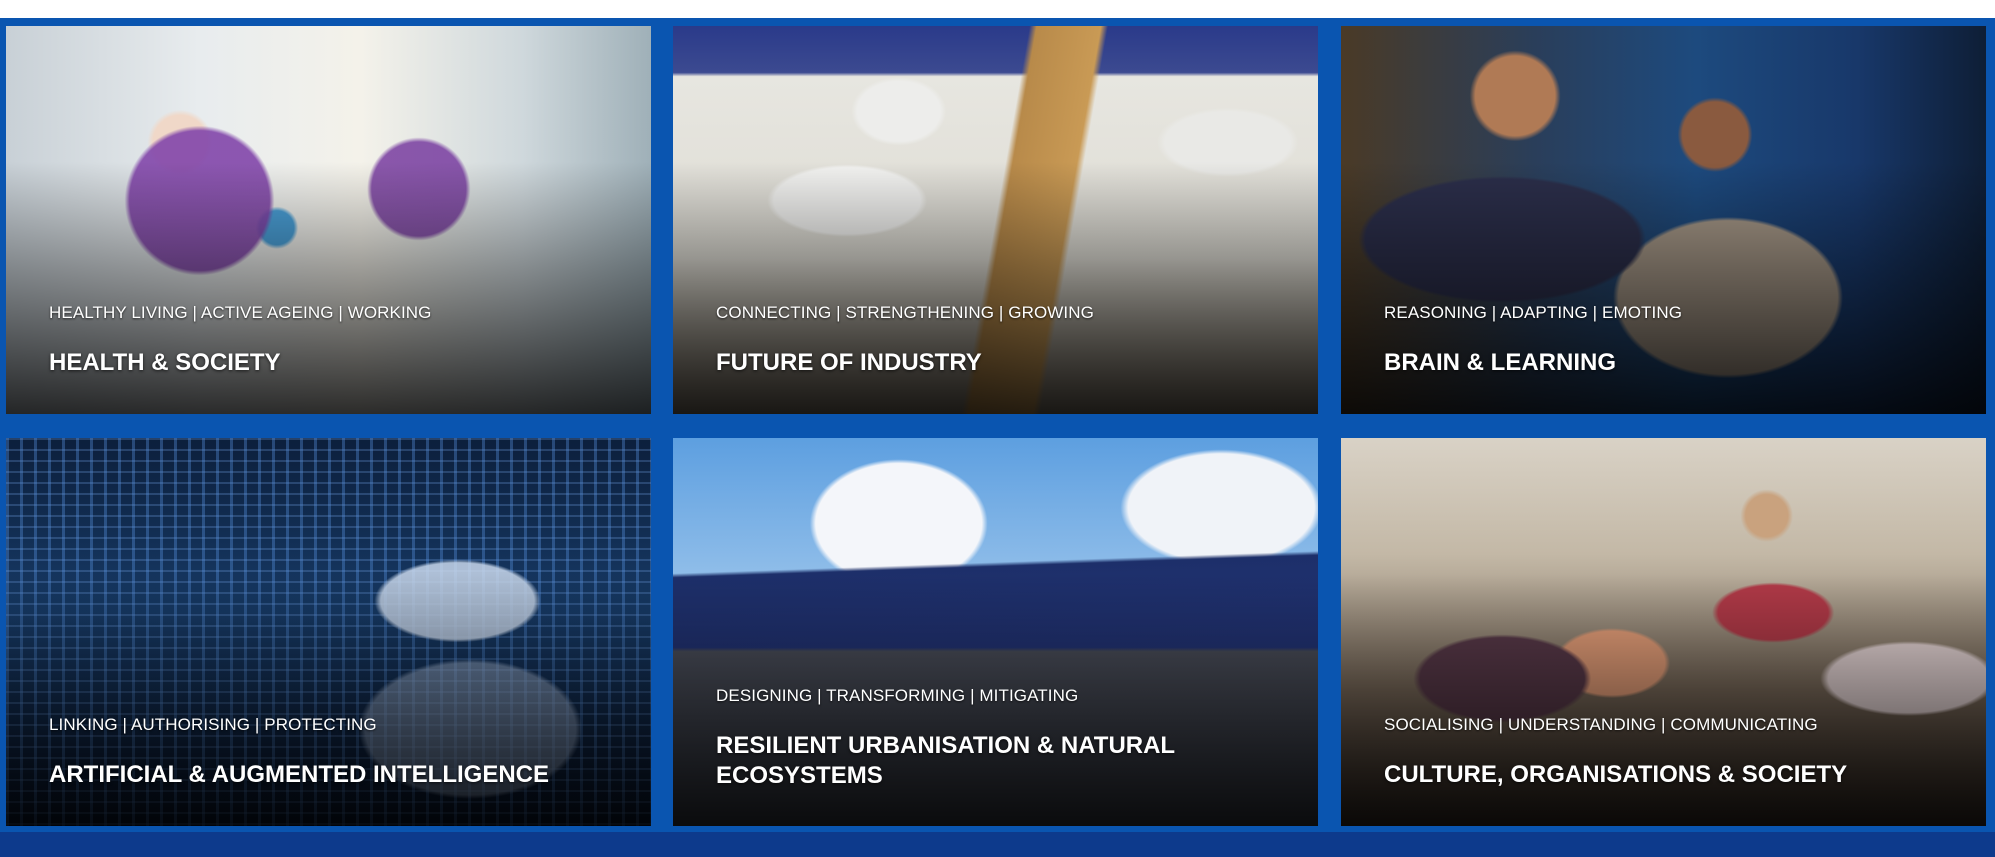  I want to click on tile-title: HEALTH & SOCIETY, so click(165, 362).